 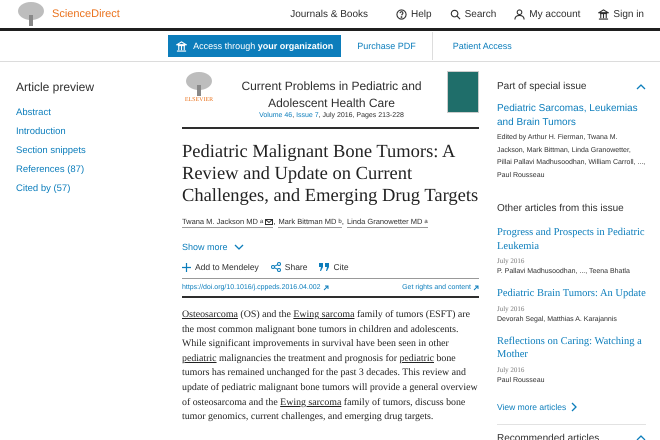 I want to click on journal-cover, so click(x=463, y=92).